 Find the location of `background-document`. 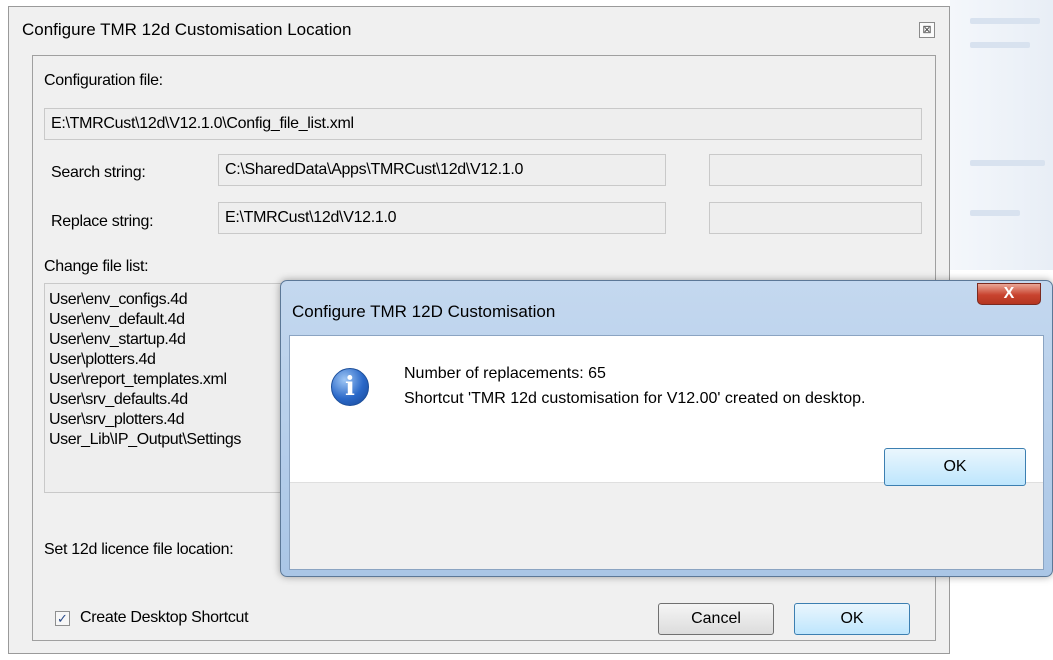

background-document is located at coordinates (1001, 135).